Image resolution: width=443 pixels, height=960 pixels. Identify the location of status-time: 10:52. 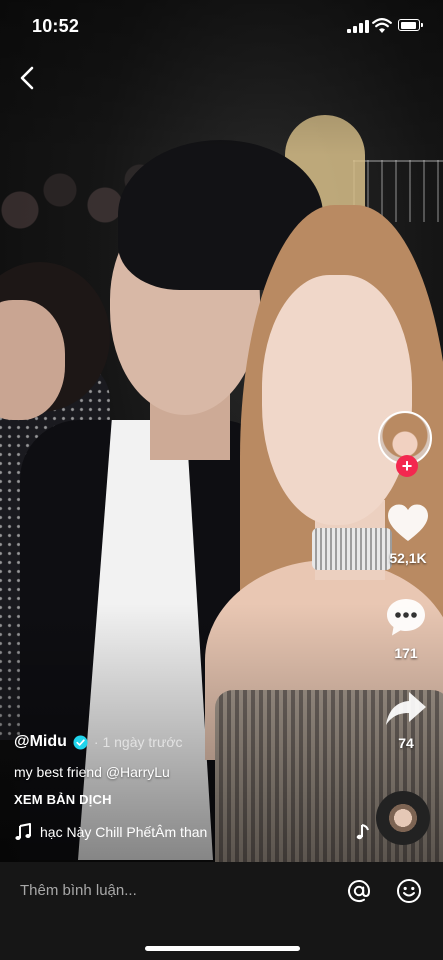
(56, 26).